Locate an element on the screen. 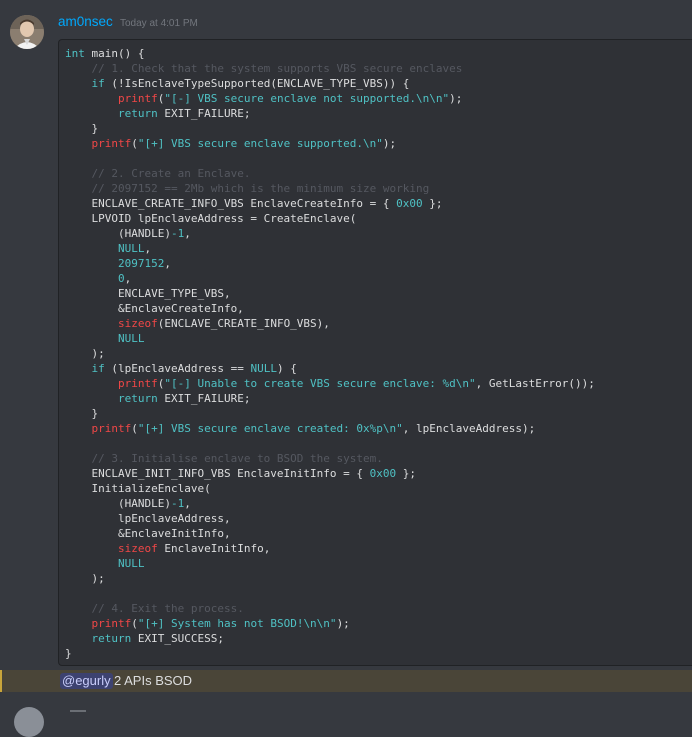 This screenshot has width=692, height=737. next-message-author is located at coordinates (78, 711).